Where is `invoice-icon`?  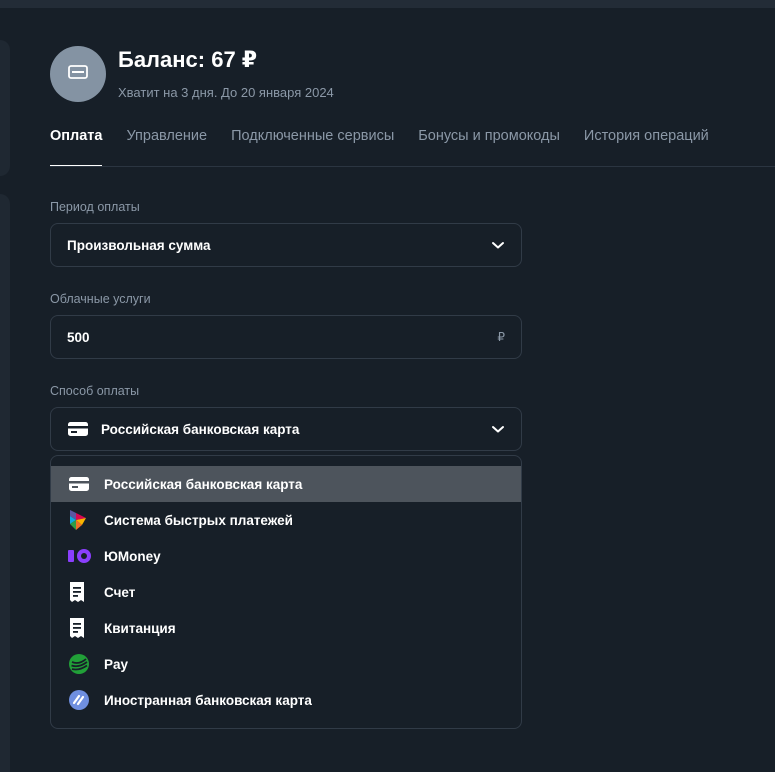
invoice-icon is located at coordinates (80, 592).